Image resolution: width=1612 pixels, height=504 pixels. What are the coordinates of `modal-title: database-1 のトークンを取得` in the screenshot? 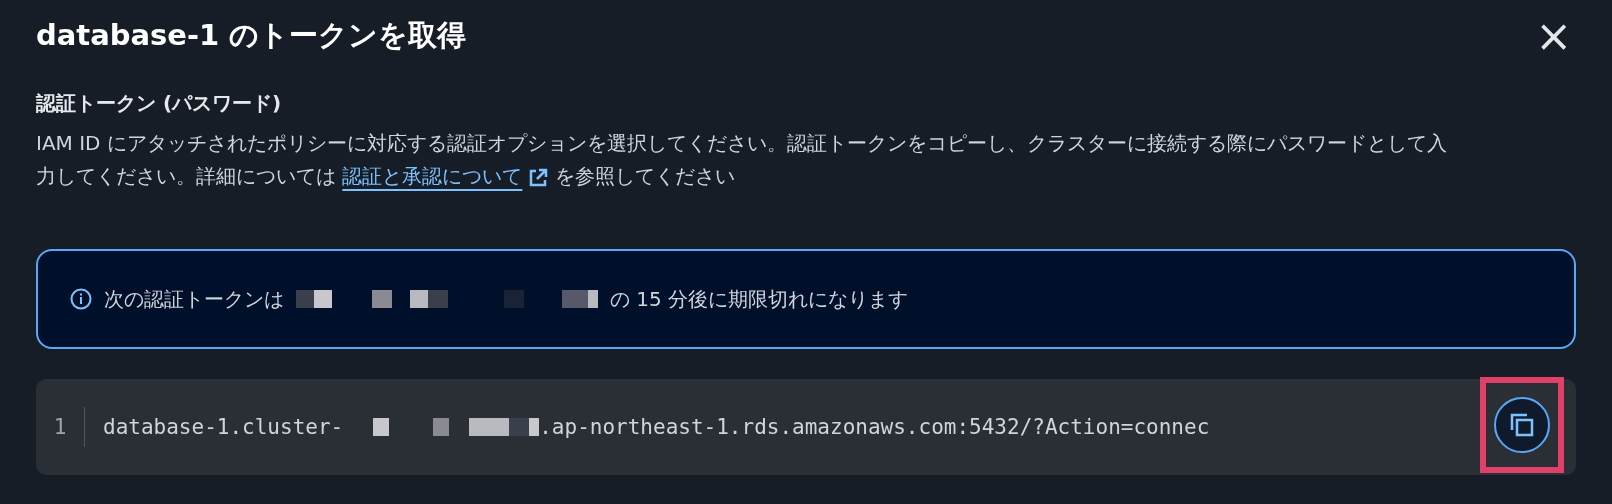 It's located at (251, 35).